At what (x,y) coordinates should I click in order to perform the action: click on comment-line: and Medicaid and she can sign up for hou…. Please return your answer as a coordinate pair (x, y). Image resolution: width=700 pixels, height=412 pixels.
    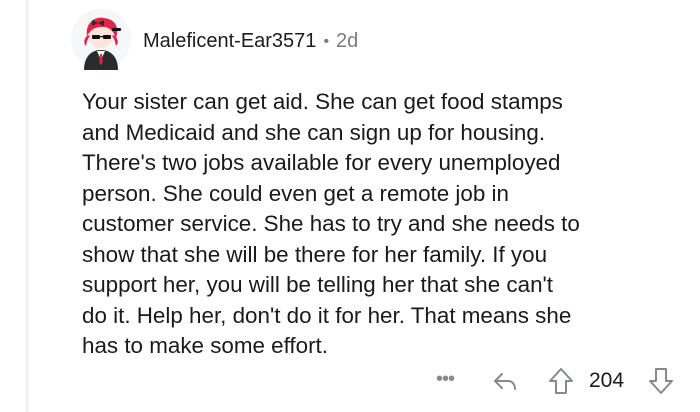
    Looking at the image, I should click on (314, 132).